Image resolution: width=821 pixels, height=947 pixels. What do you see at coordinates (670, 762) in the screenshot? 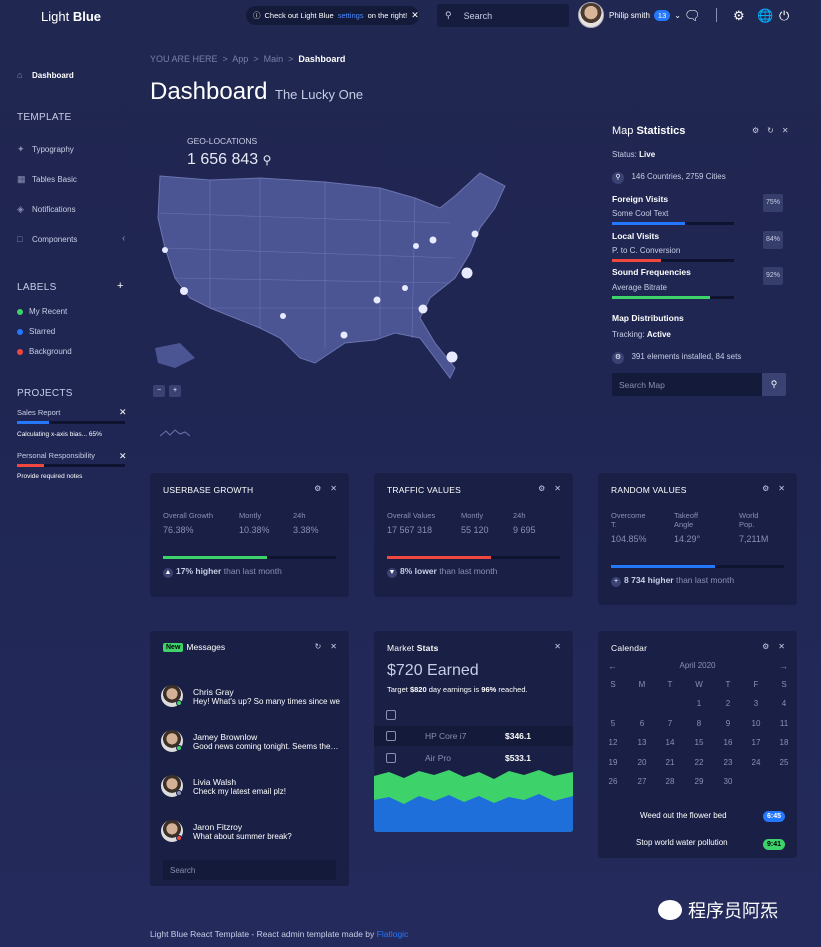
I see `calendar-day: 21` at bounding box center [670, 762].